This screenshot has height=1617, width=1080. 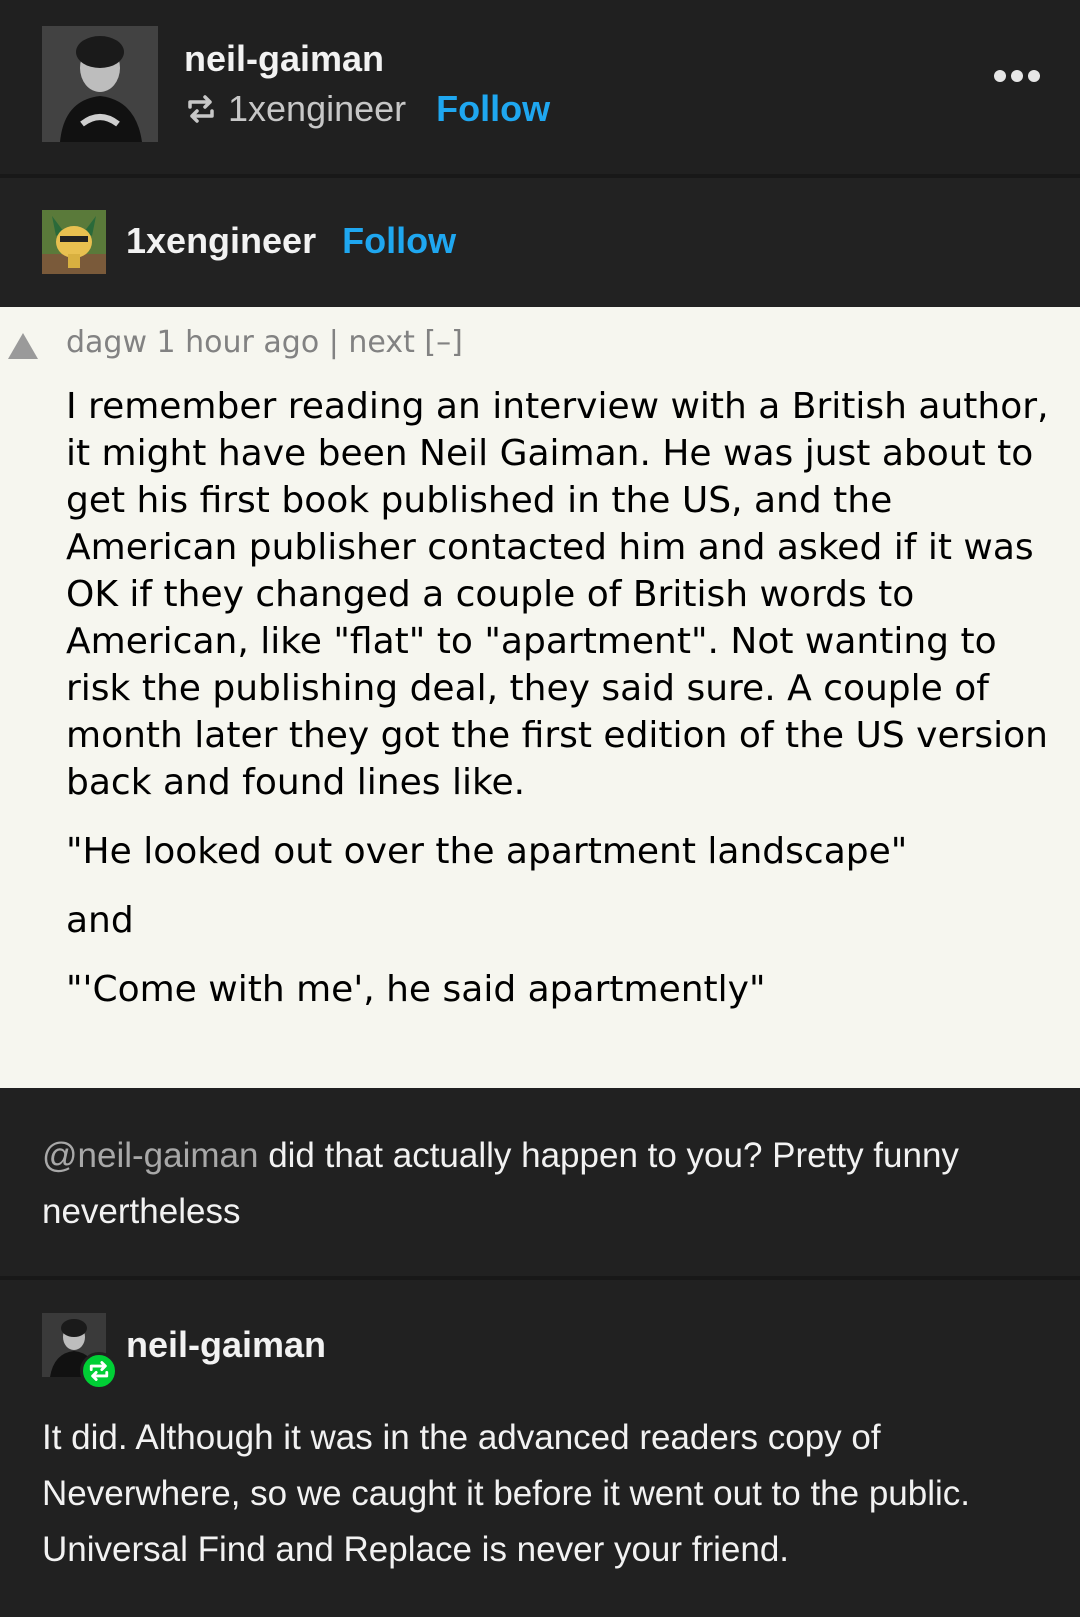 What do you see at coordinates (284, 59) in the screenshot?
I see `blog-name: neil-gaiman` at bounding box center [284, 59].